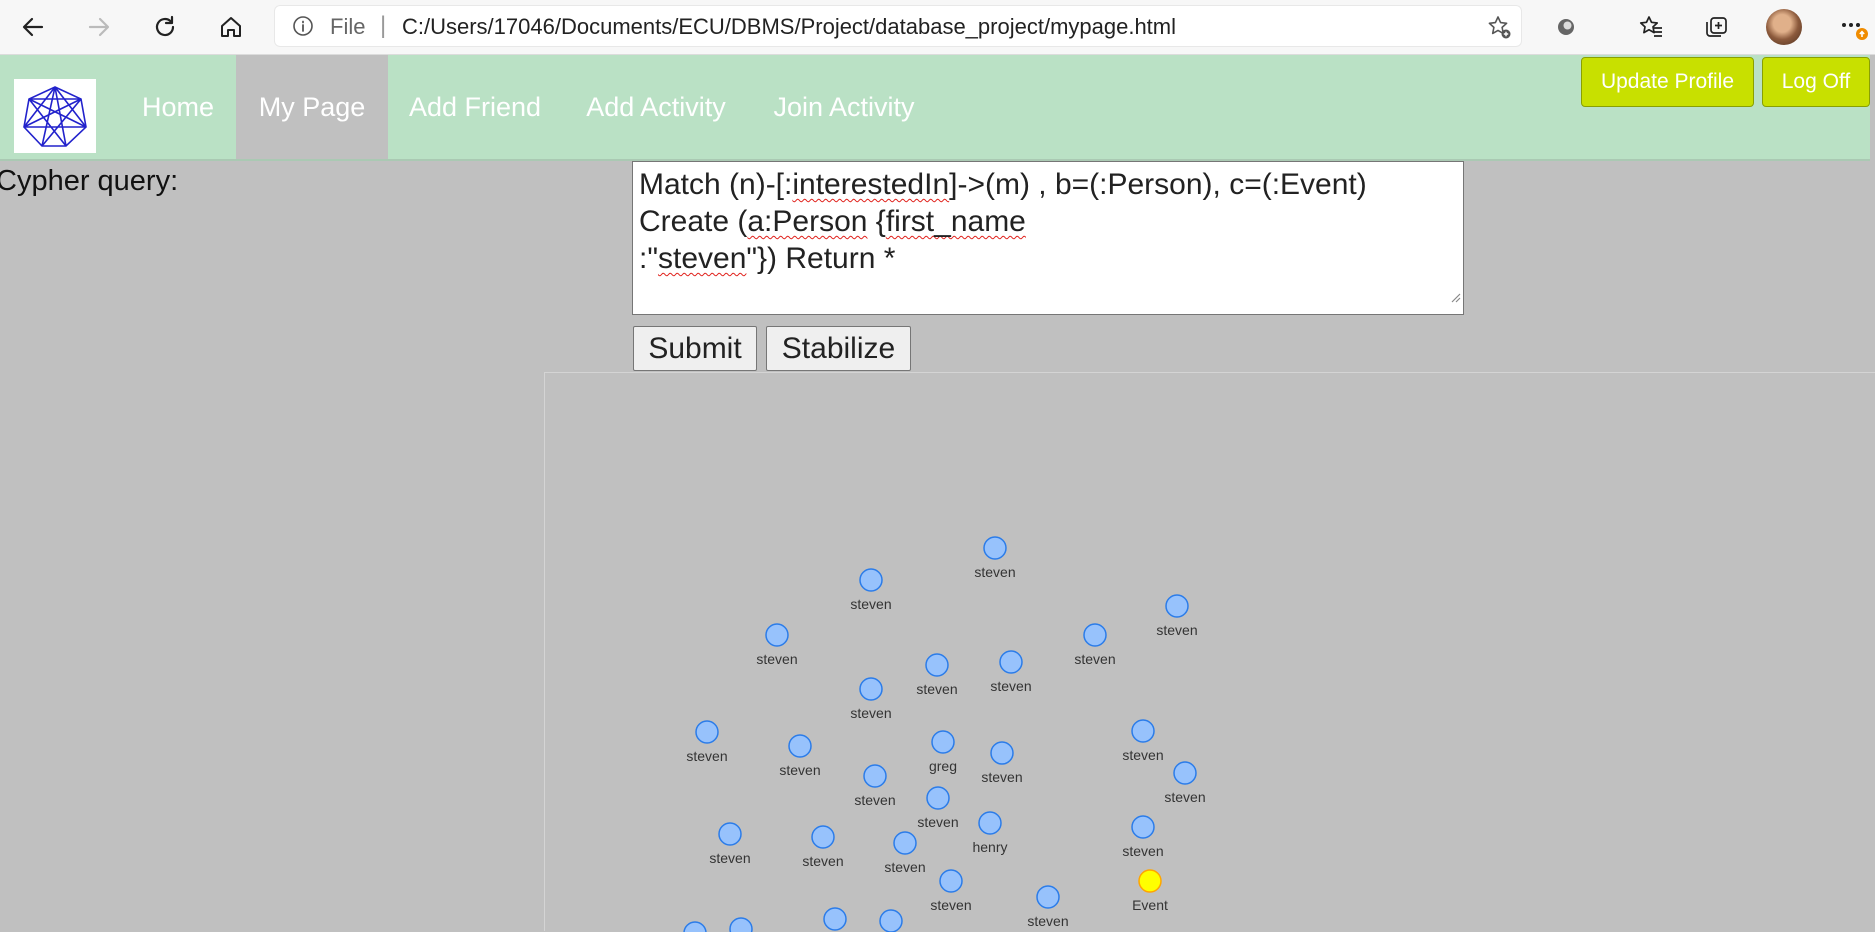 This screenshot has height=932, width=1875. What do you see at coordinates (33, 27) in the screenshot?
I see `back-icon` at bounding box center [33, 27].